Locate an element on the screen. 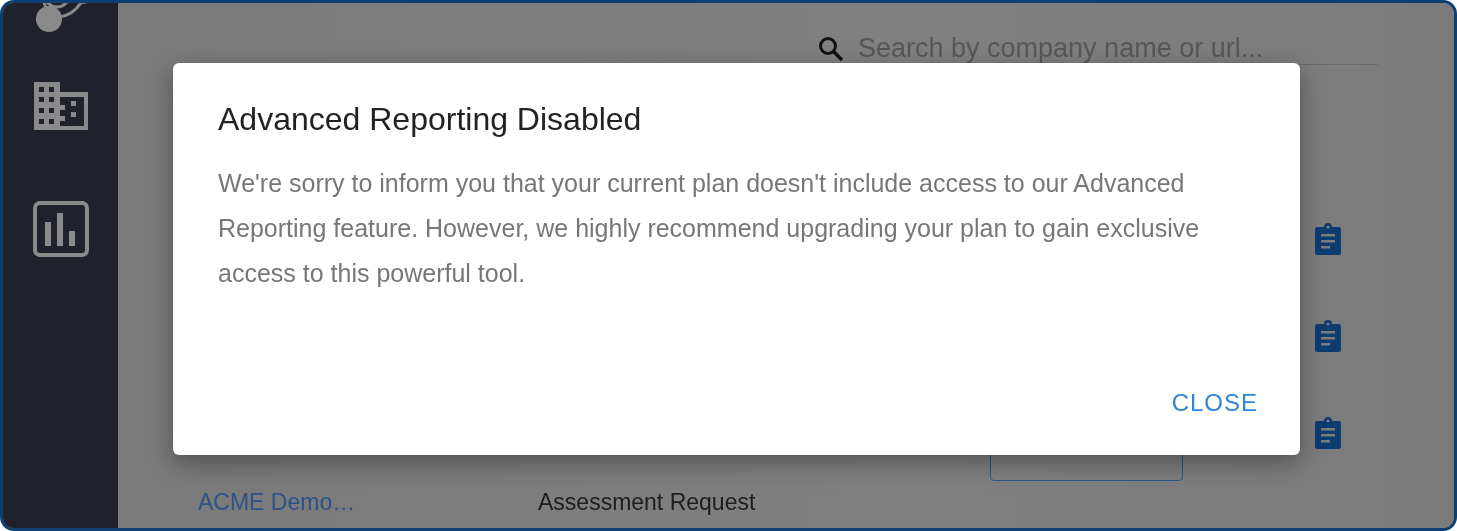 The height and width of the screenshot is (531, 1457). close-button: CLOSE is located at coordinates (1214, 403).